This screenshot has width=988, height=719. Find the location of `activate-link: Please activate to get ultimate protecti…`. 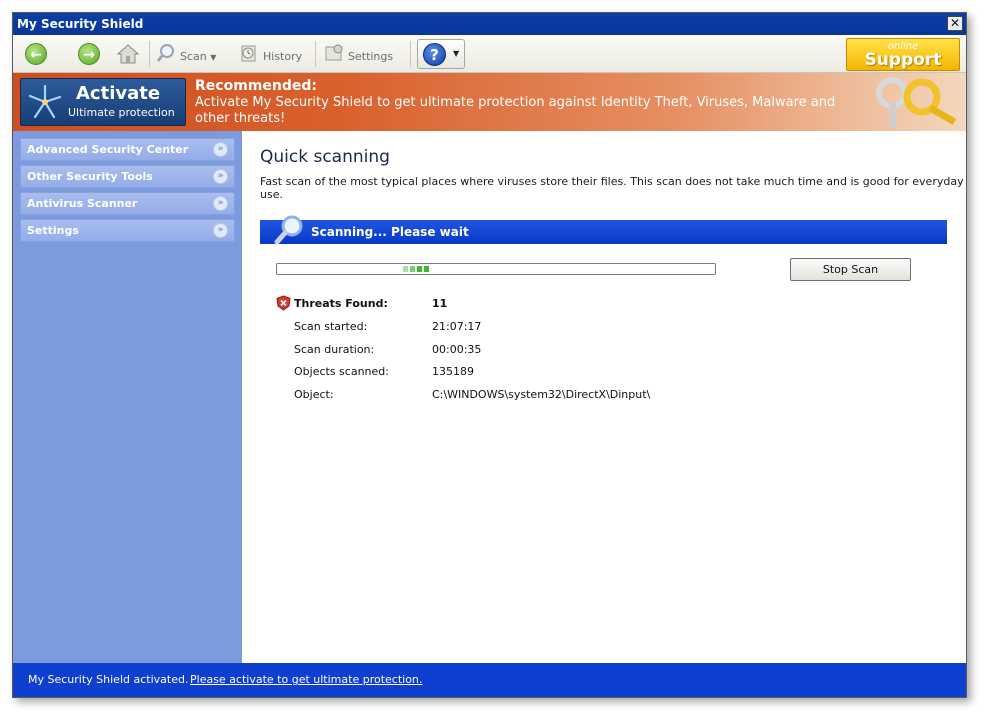

activate-link: Please activate to get ultimate protecti… is located at coordinates (306, 680).